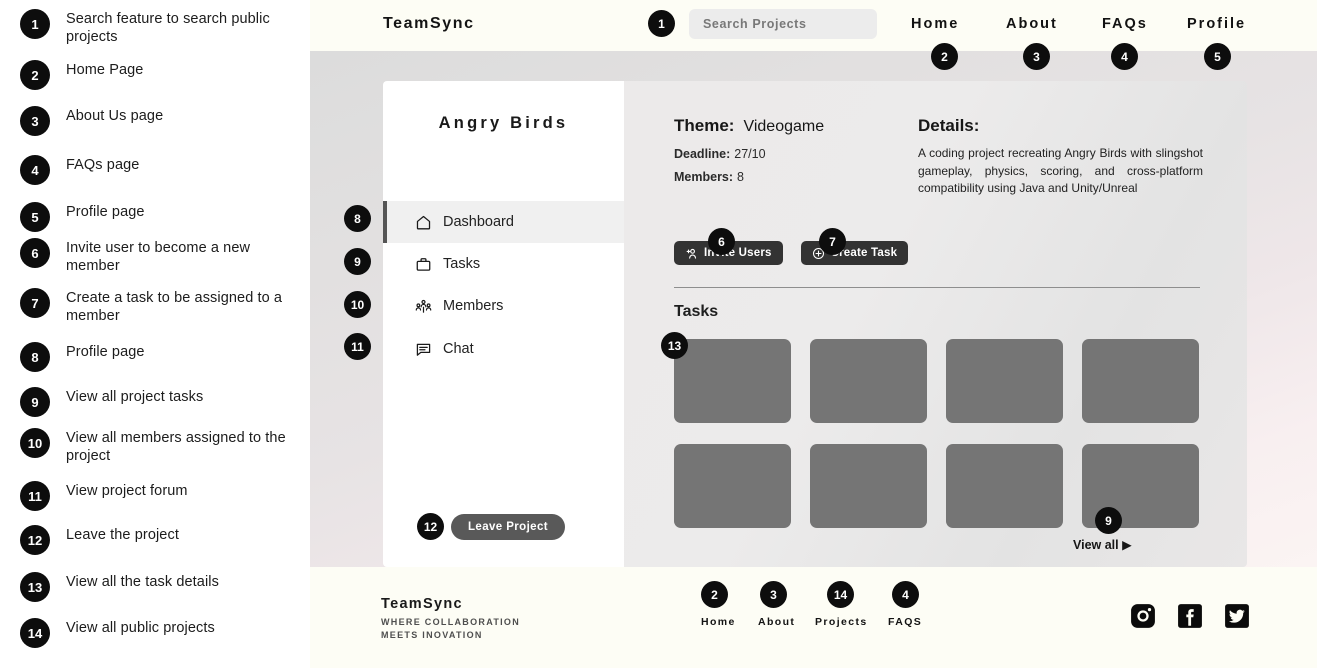 This screenshot has width=1317, height=668. What do you see at coordinates (176, 447) in the screenshot?
I see `legend-label: View all members assigned to the project` at bounding box center [176, 447].